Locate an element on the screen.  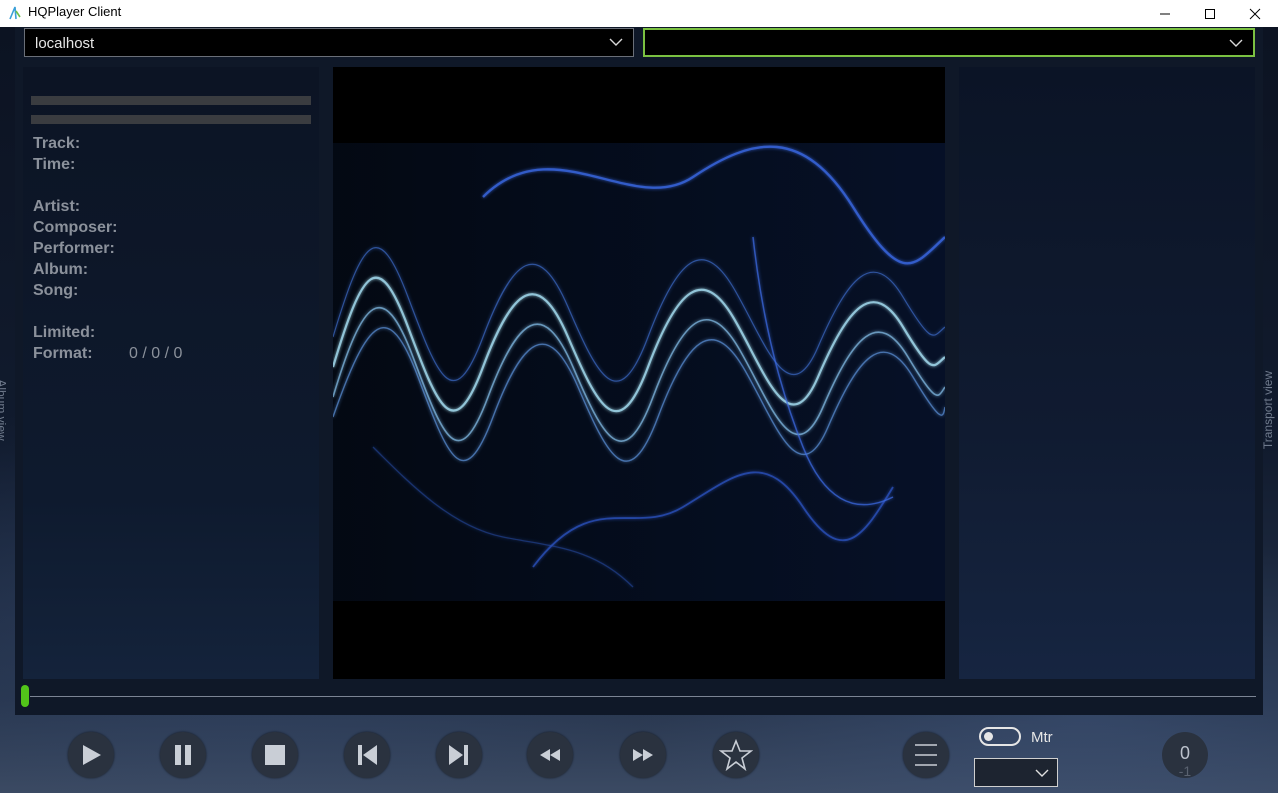
time-label: Time: is located at coordinates (54, 164).